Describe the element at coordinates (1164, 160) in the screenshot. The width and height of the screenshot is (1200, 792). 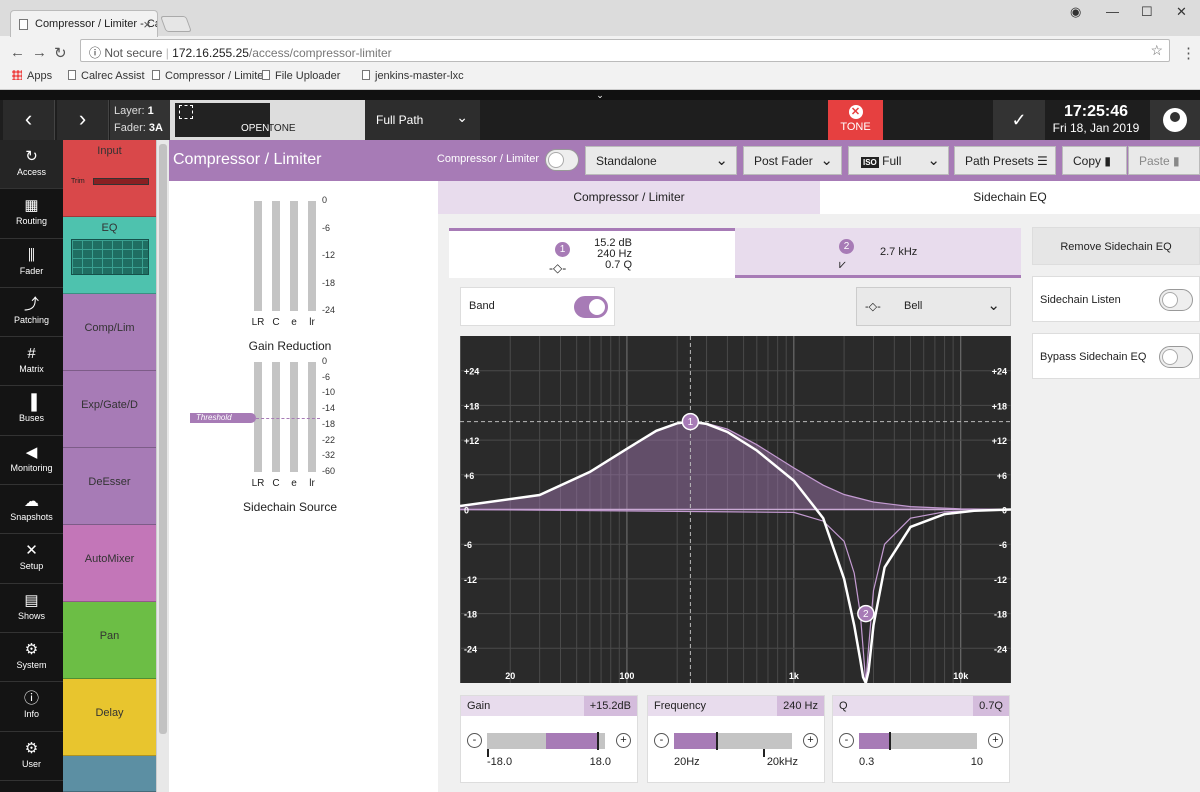
I see `paste-button: Paste ▮` at that location.